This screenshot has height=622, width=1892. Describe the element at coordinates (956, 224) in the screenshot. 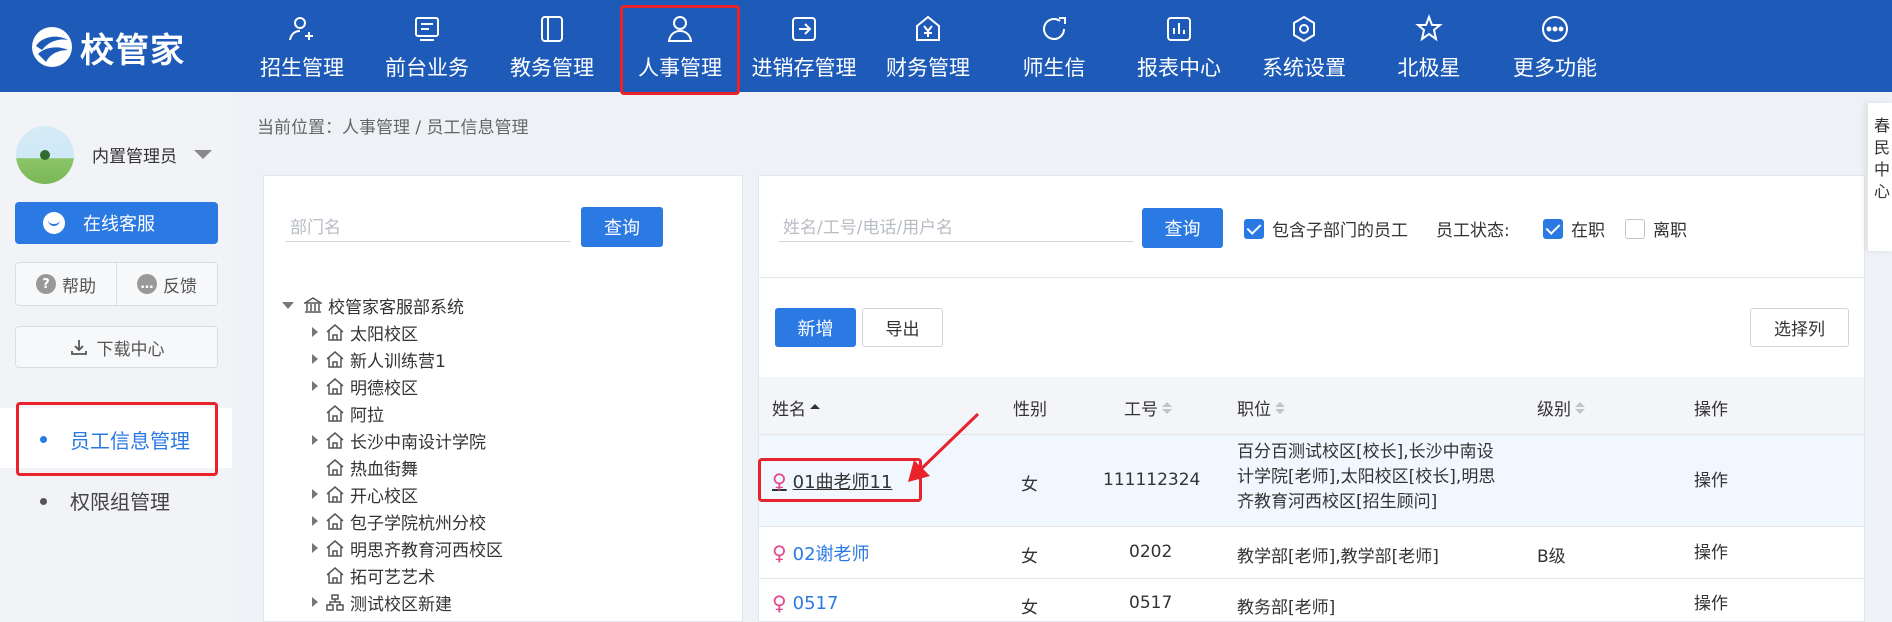

I see `staff-search-input` at that location.